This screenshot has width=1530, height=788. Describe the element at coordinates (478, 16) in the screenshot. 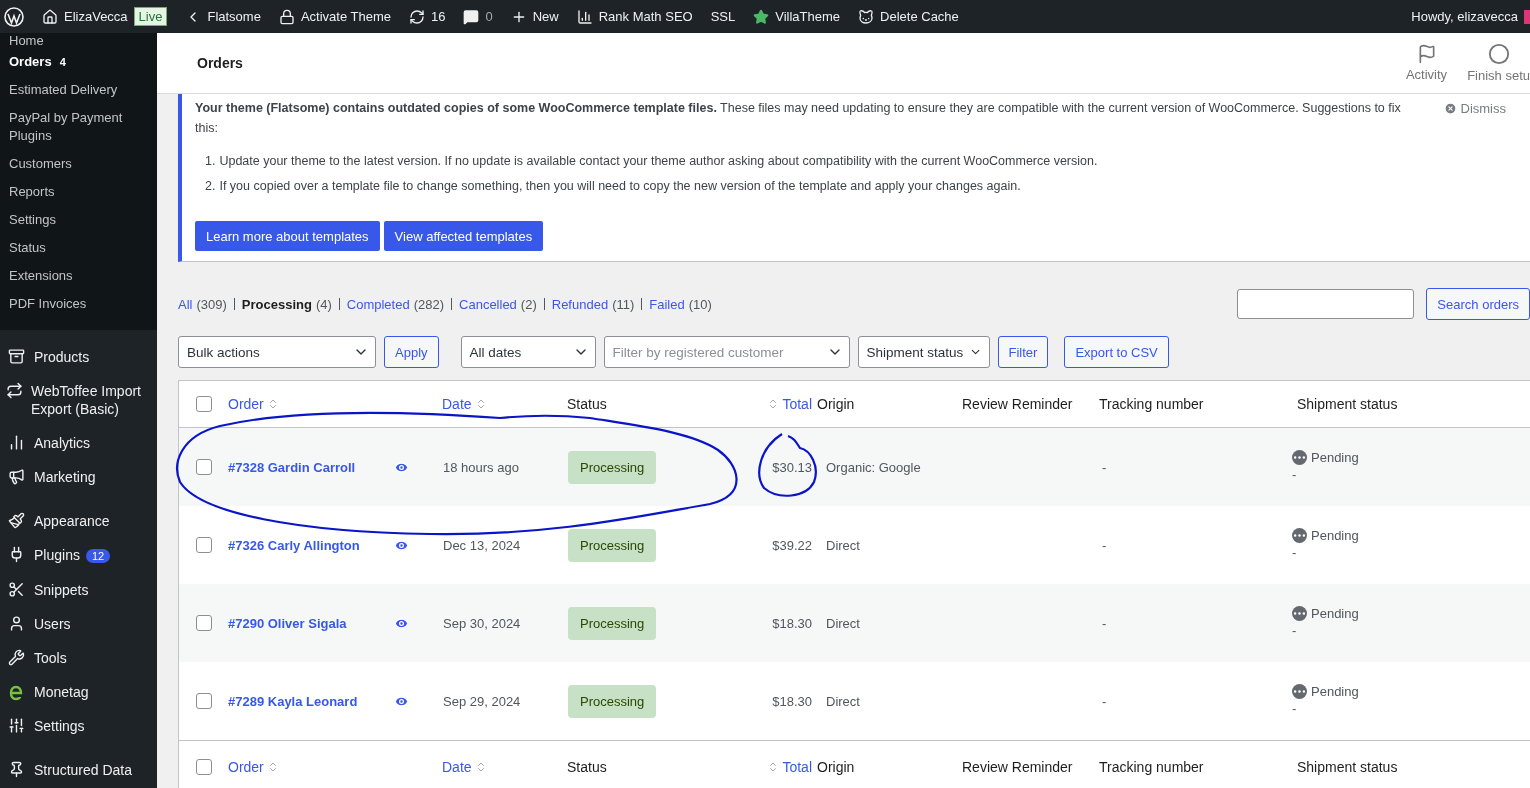

I see `toolbar-item: 0` at that location.